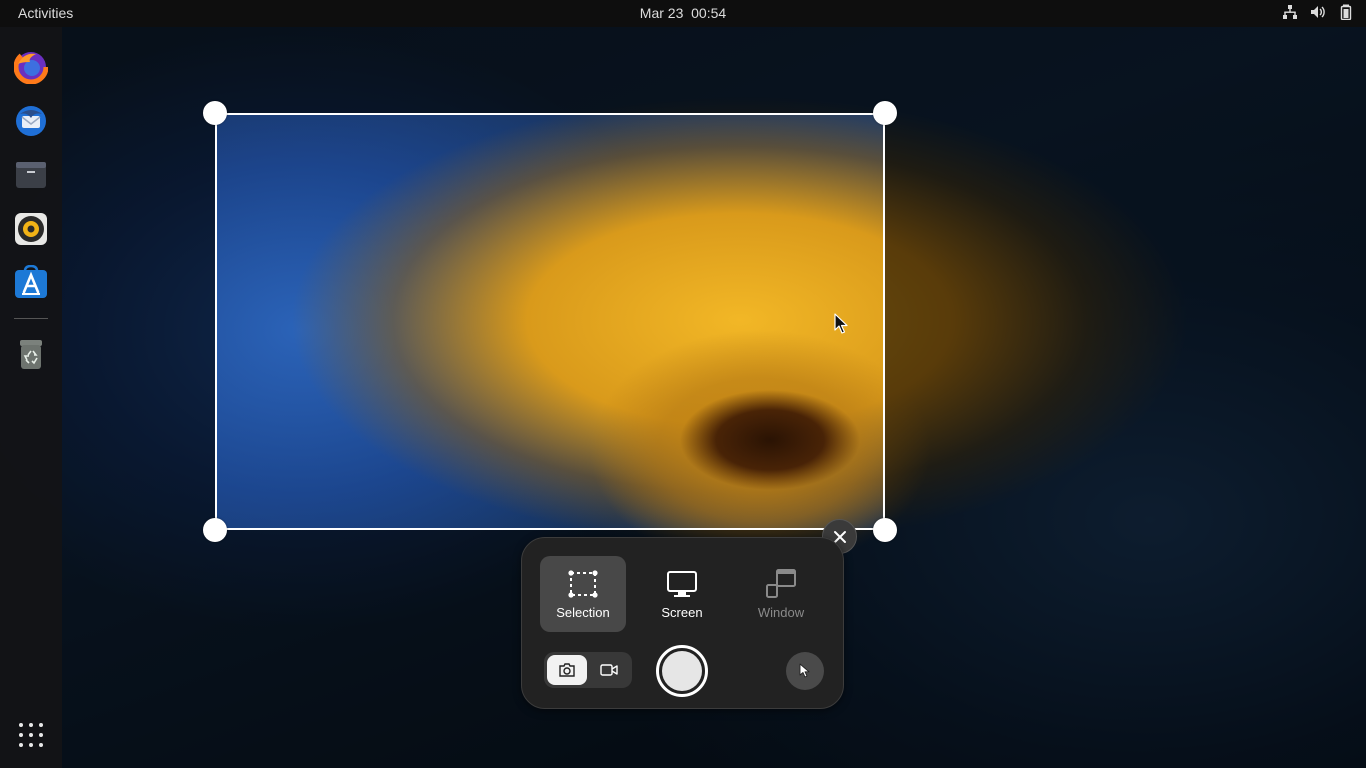  I want to click on network-icon, so click(1290, 12).